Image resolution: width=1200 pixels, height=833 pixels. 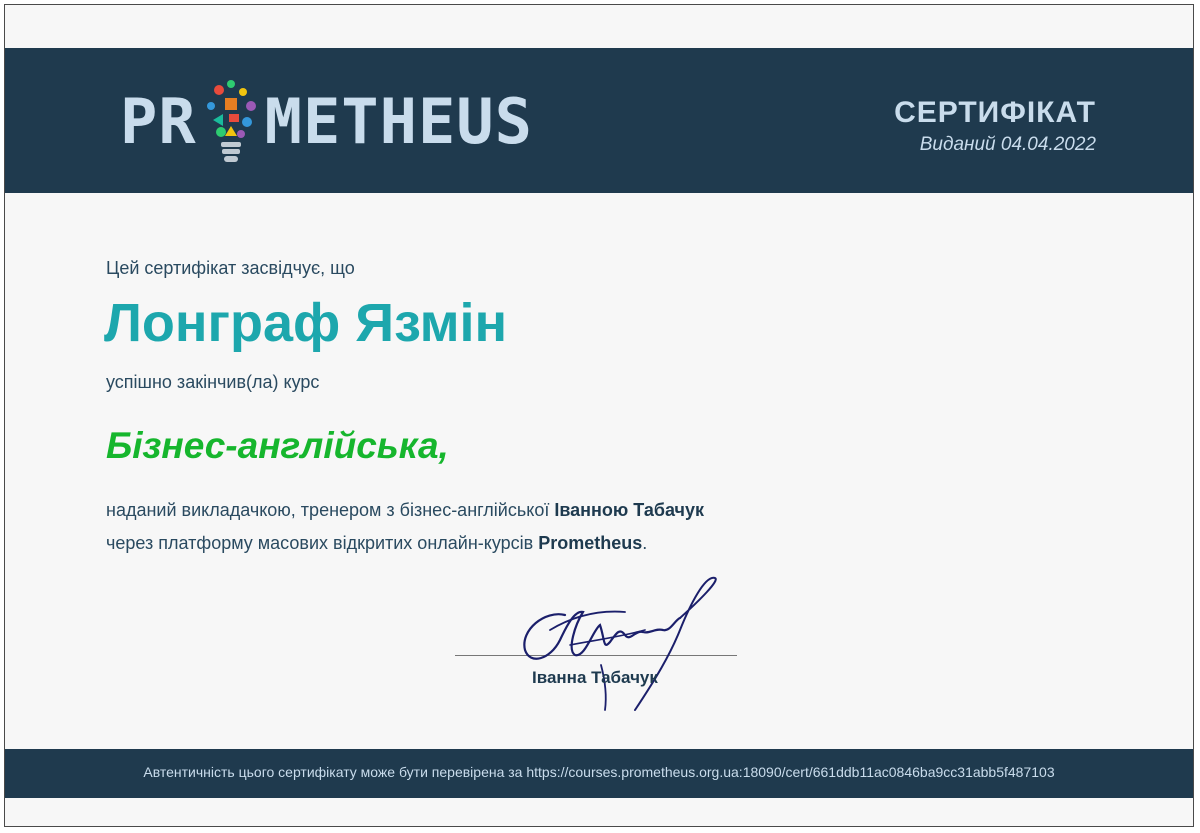 I want to click on prometheus-logo: PR METHEUS, so click(x=326, y=121).